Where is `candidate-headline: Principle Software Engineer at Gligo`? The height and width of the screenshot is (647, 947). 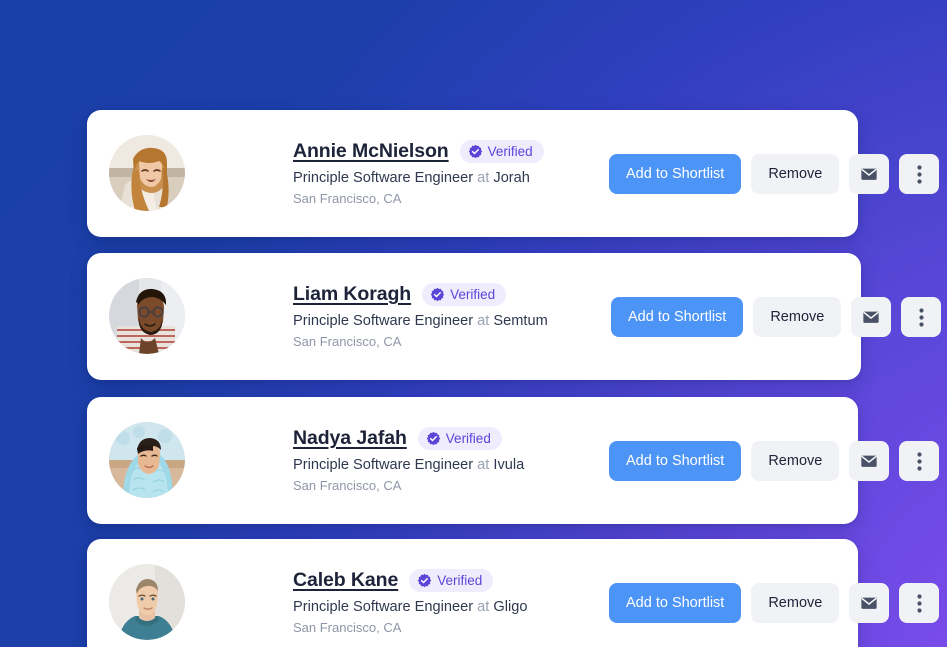
candidate-headline: Principle Software Engineer at Gligo is located at coordinates (410, 607).